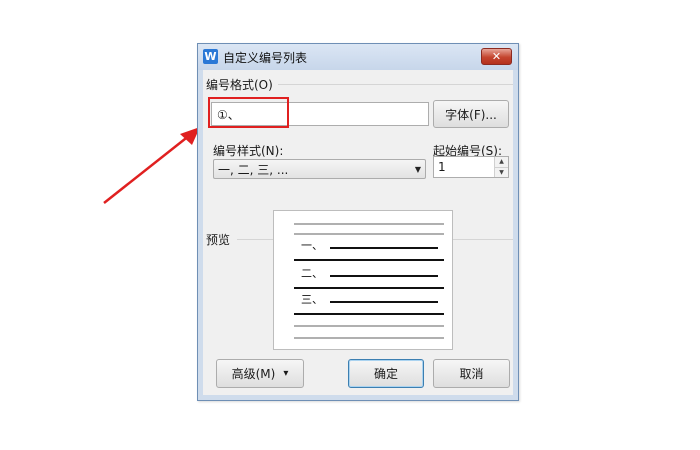 Image resolution: width=700 pixels, height=450 pixels. I want to click on expand-icon: ▾, so click(286, 373).